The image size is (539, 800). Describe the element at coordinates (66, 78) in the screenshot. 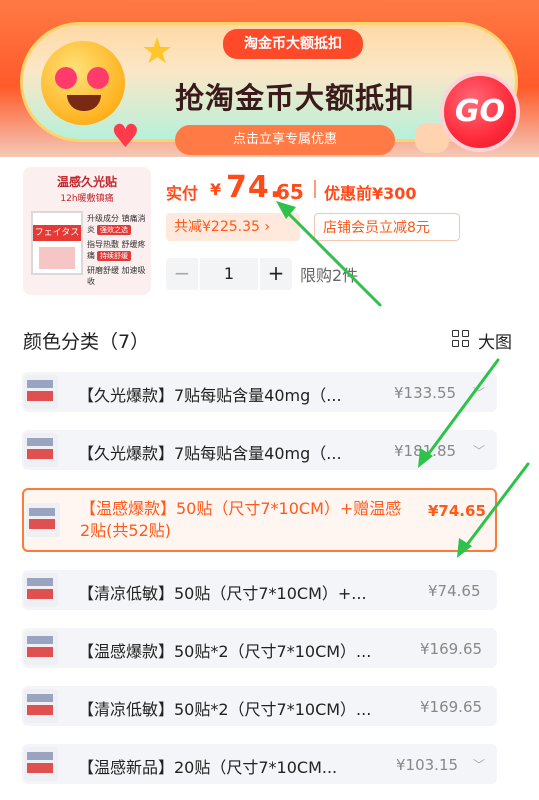

I see `emoji-eye-left` at that location.